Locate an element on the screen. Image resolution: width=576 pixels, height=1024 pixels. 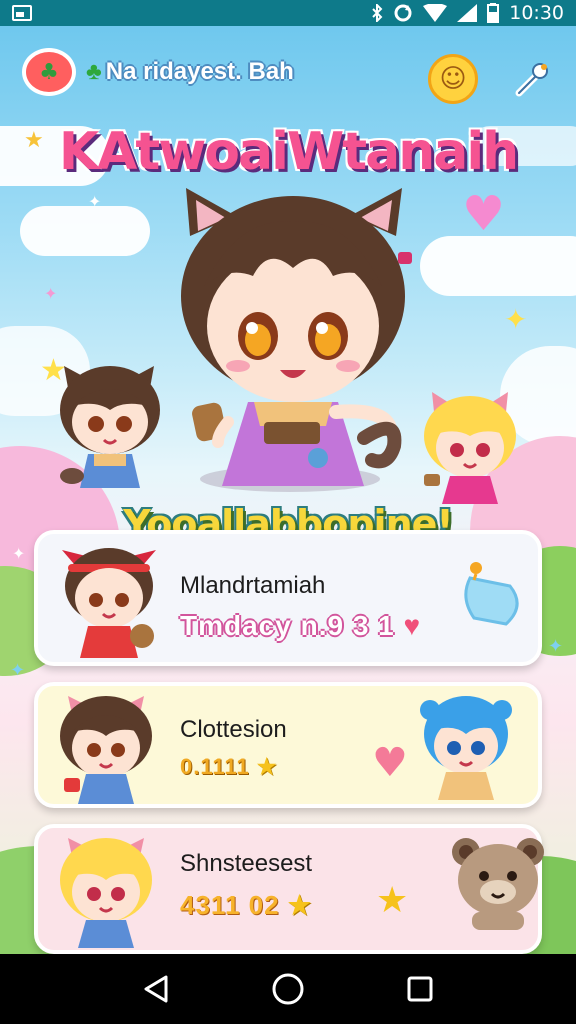
character-card: Shnsteesest 4311 02 ★ ★ is located at coordinates (289, 889).